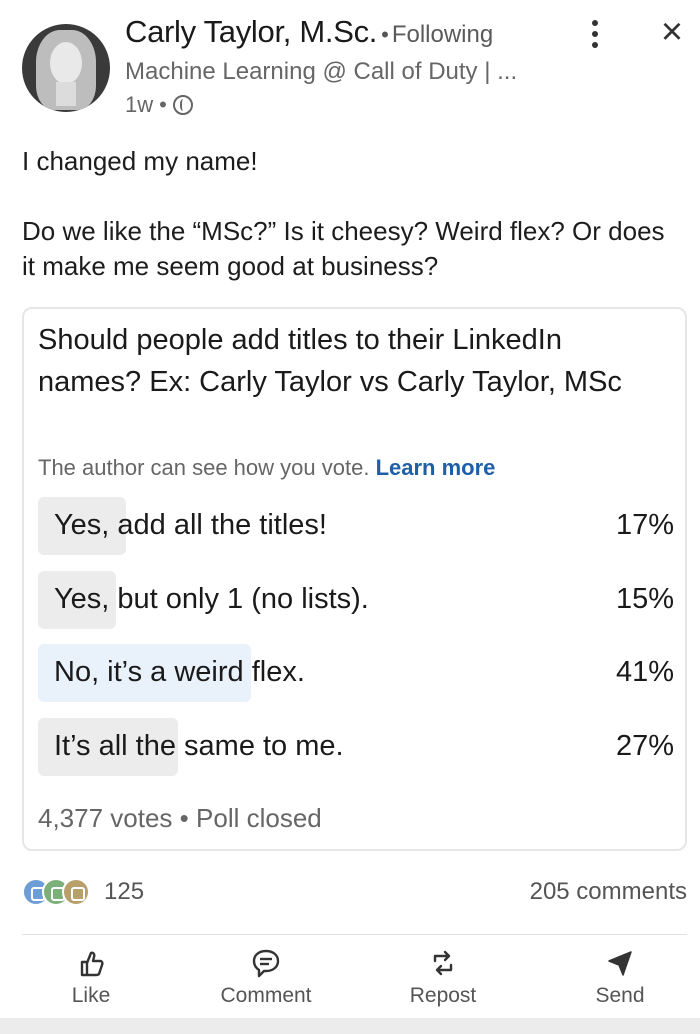 Image resolution: width=700 pixels, height=1034 pixels. What do you see at coordinates (620, 995) in the screenshot?
I see `send-label: Send` at bounding box center [620, 995].